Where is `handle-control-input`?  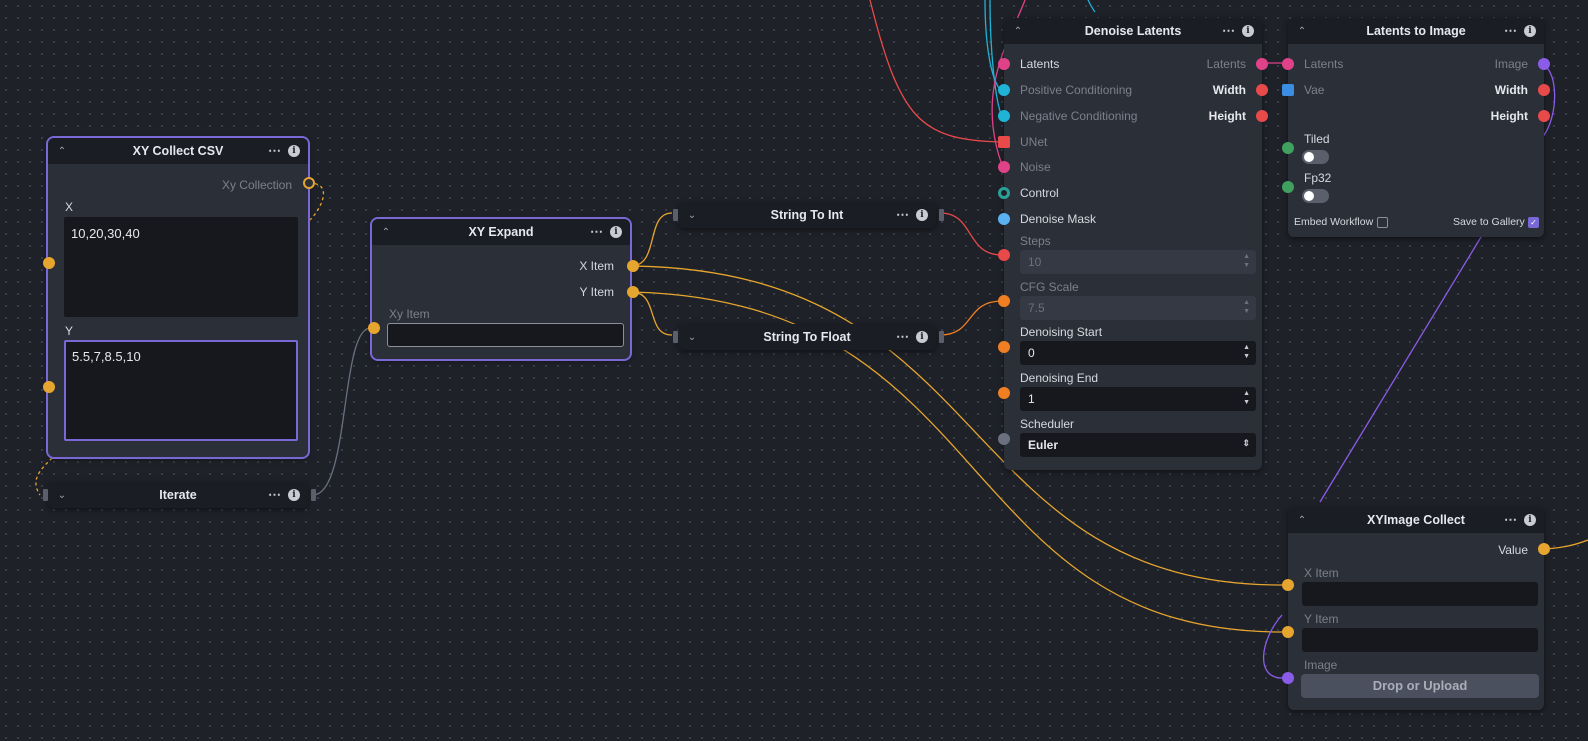
handle-control-input is located at coordinates (1004, 193).